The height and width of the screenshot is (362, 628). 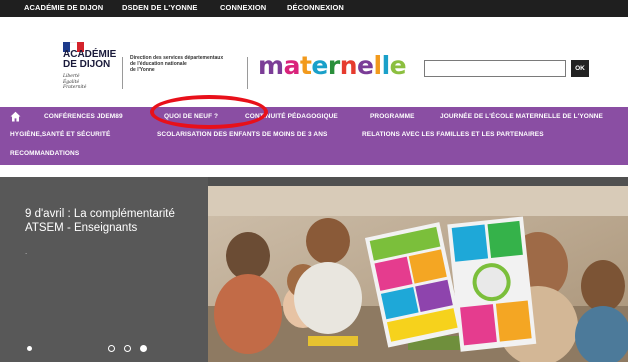 I want to click on slide-subtitle: ., so click(x=26, y=251).